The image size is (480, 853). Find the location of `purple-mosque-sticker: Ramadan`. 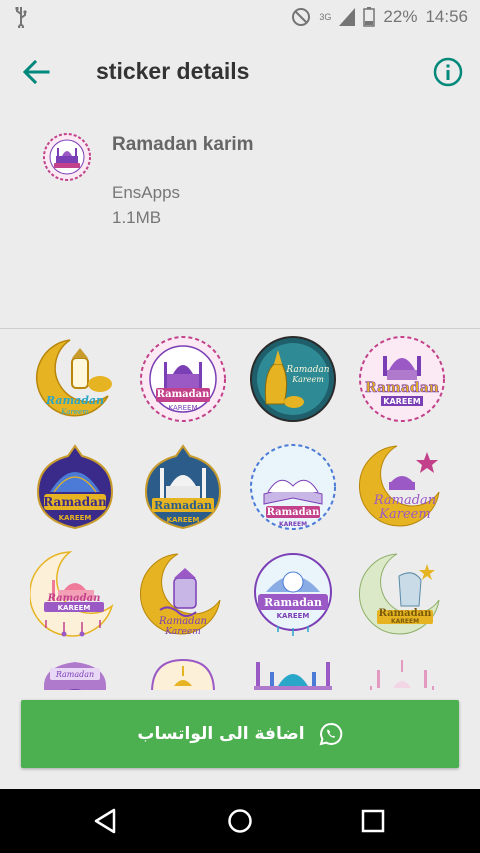

purple-mosque-sticker: Ramadan is located at coordinates (75, 676).